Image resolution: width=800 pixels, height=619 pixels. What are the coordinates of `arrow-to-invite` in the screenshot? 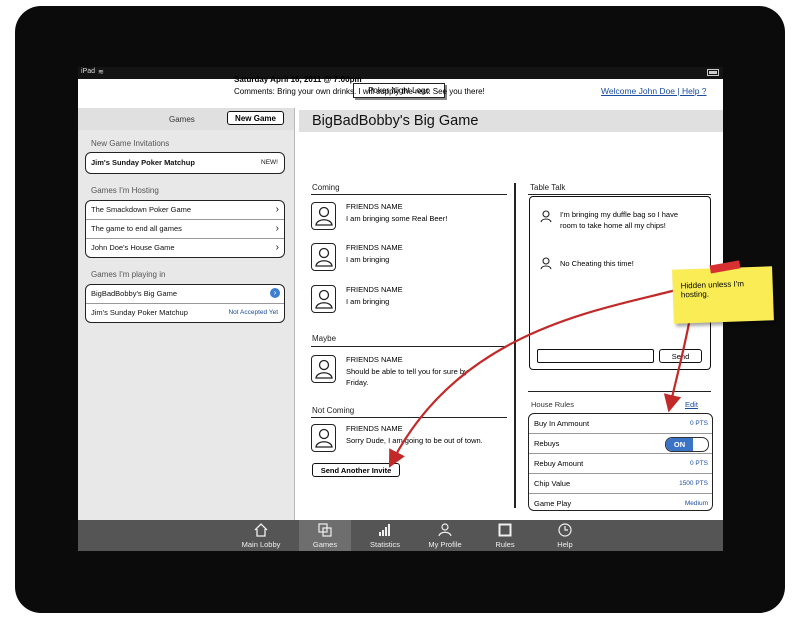 It's located at (532, 378).